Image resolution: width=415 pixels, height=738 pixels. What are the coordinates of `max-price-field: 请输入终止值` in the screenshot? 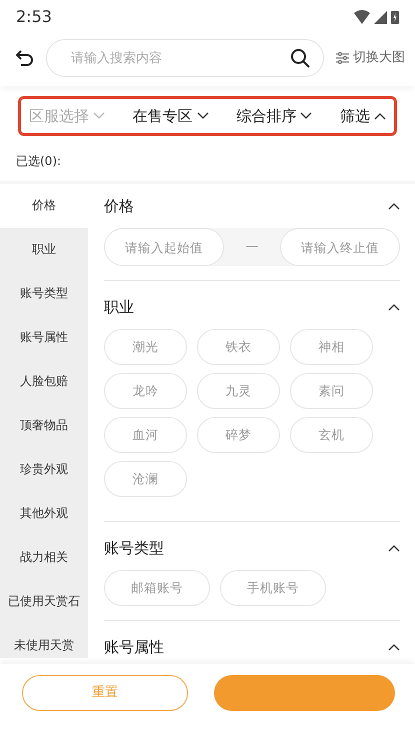 It's located at (340, 247).